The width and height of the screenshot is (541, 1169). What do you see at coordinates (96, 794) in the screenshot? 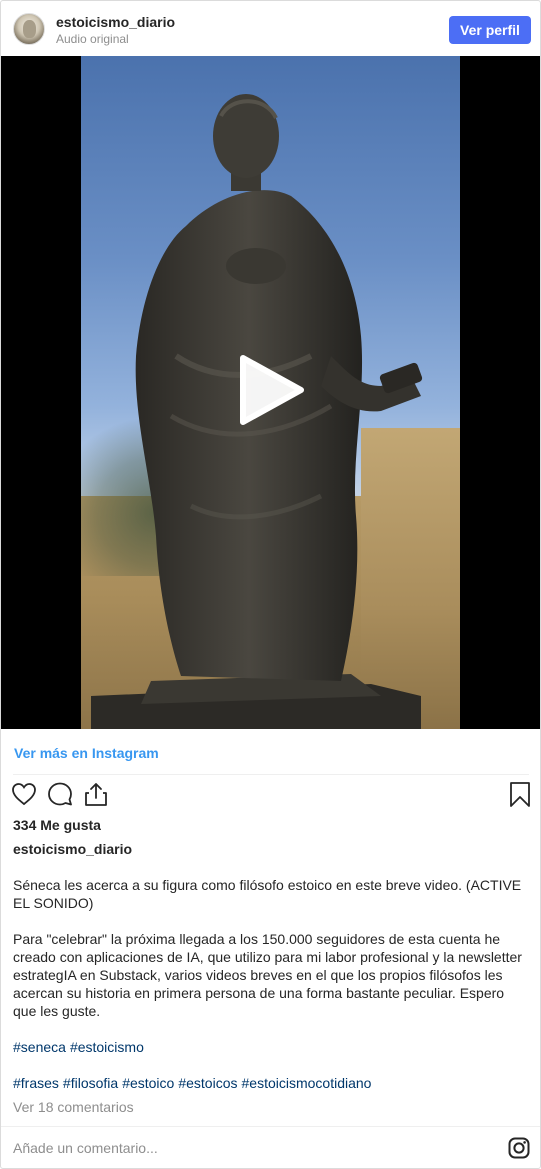
I see `share-icon` at bounding box center [96, 794].